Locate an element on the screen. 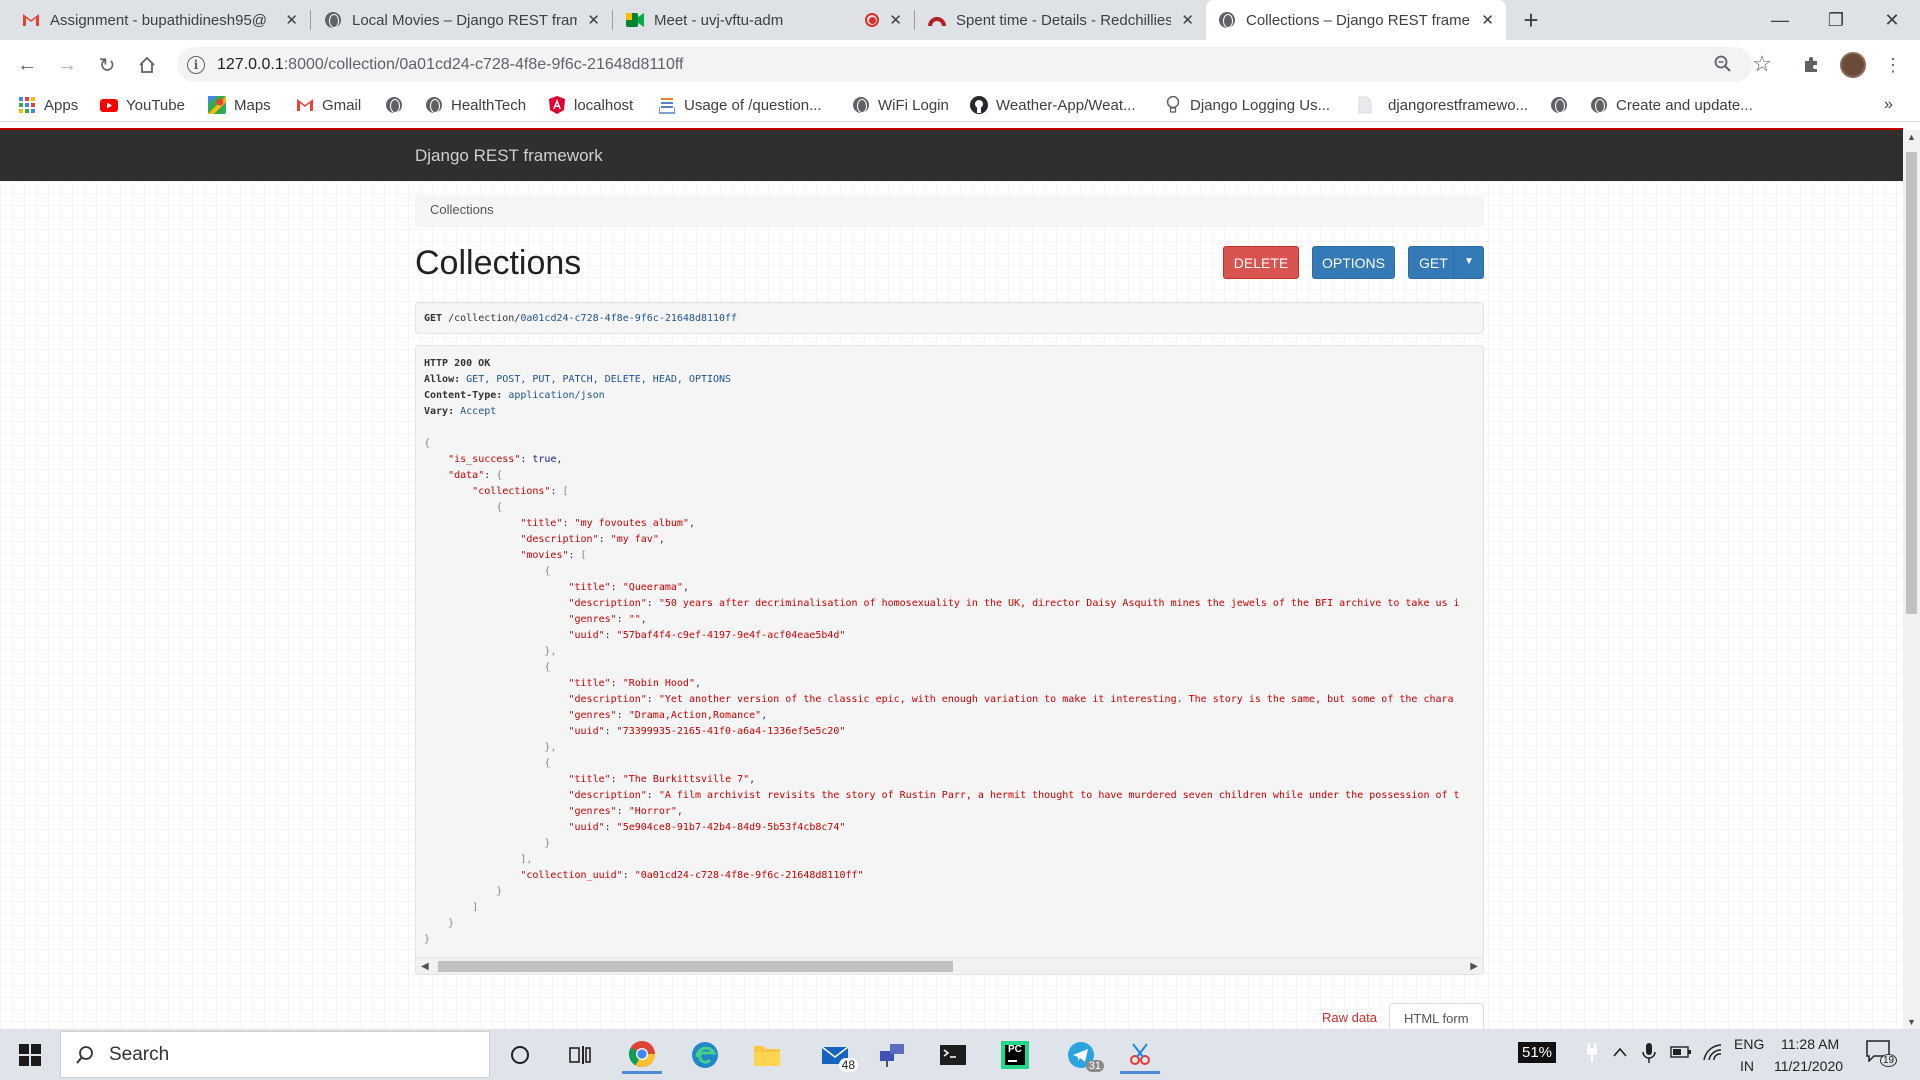  bookmarks-overflow-icon: » is located at coordinates (1888, 105).